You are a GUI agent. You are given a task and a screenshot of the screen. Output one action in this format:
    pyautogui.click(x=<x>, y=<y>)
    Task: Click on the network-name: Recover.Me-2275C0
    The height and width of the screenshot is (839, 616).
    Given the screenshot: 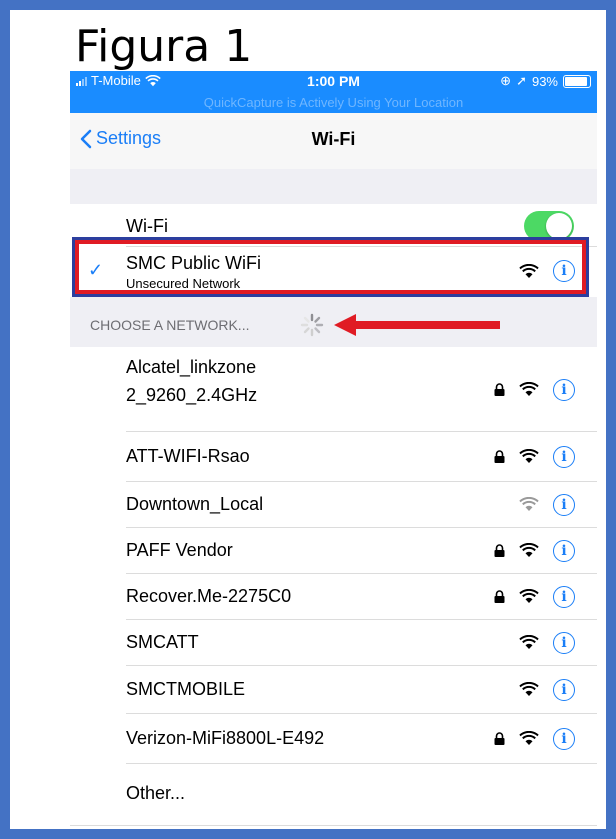 What is the action you would take?
    pyautogui.click(x=209, y=596)
    